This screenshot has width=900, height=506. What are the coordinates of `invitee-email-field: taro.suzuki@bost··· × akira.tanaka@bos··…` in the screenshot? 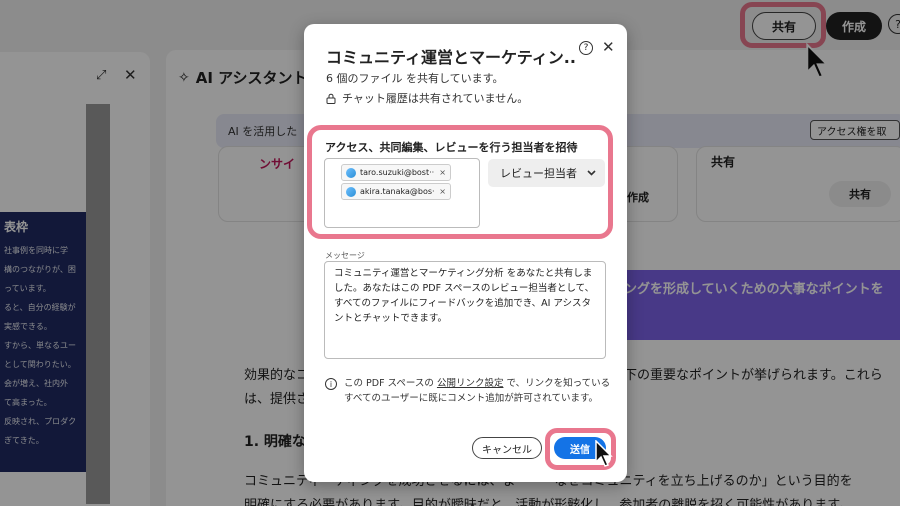 It's located at (402, 193).